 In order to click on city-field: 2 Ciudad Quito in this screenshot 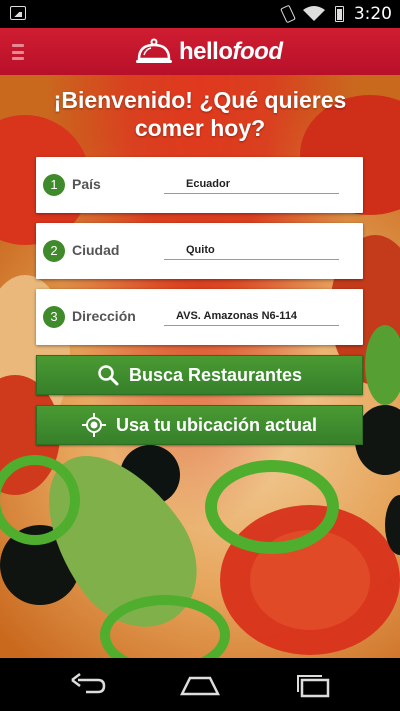, I will do `click(199, 251)`.